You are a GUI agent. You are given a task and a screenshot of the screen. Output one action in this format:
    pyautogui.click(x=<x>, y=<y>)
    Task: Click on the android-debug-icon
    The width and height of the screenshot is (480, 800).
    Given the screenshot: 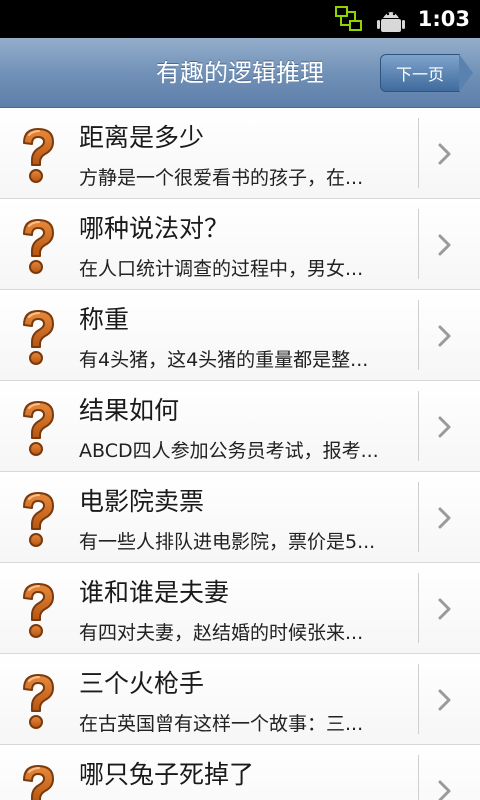 What is the action you would take?
    pyautogui.click(x=391, y=19)
    